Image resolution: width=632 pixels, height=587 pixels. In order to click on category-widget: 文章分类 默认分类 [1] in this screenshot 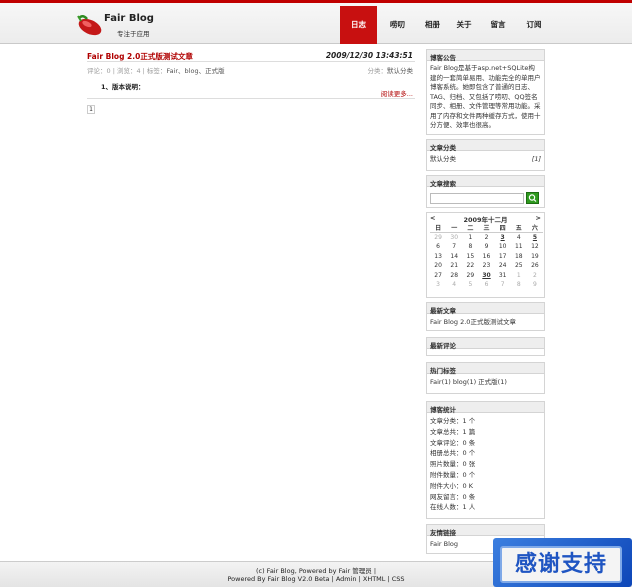, I will do `click(485, 155)`.